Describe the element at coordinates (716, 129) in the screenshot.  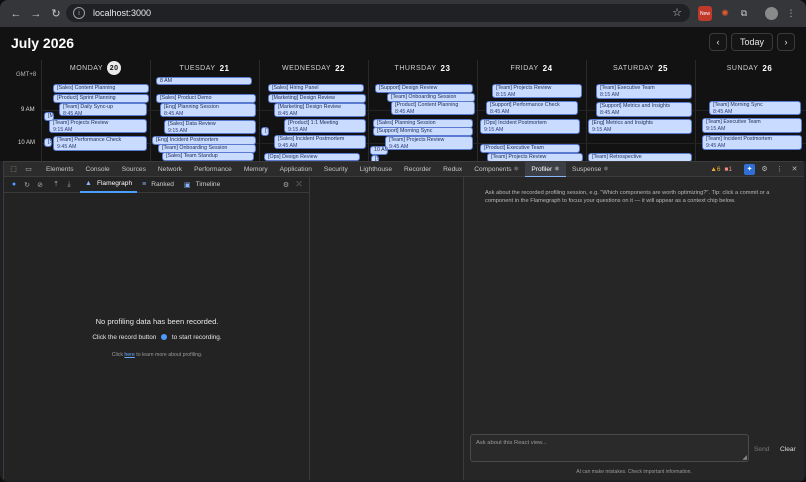
I see `event-time: 9:15 AM` at that location.